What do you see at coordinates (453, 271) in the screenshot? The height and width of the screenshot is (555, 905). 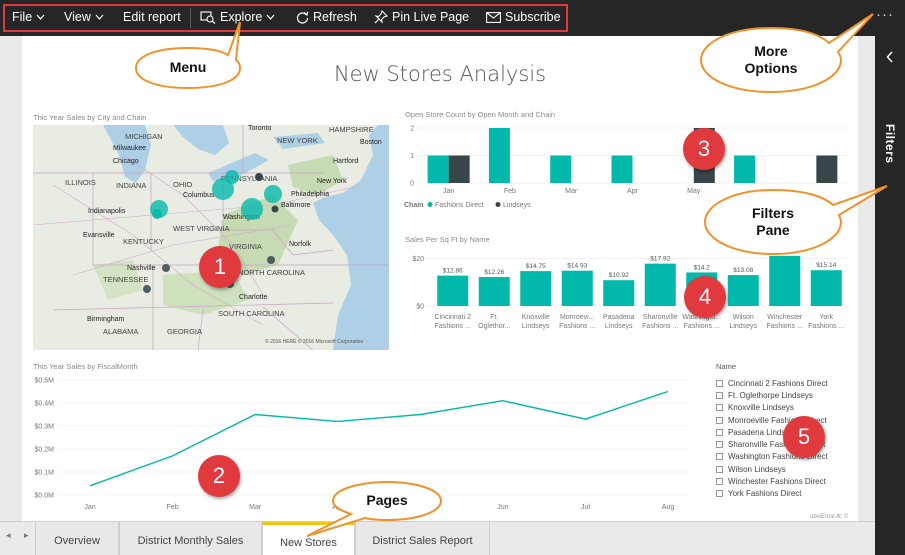 I see `data-label: $12.86` at bounding box center [453, 271].